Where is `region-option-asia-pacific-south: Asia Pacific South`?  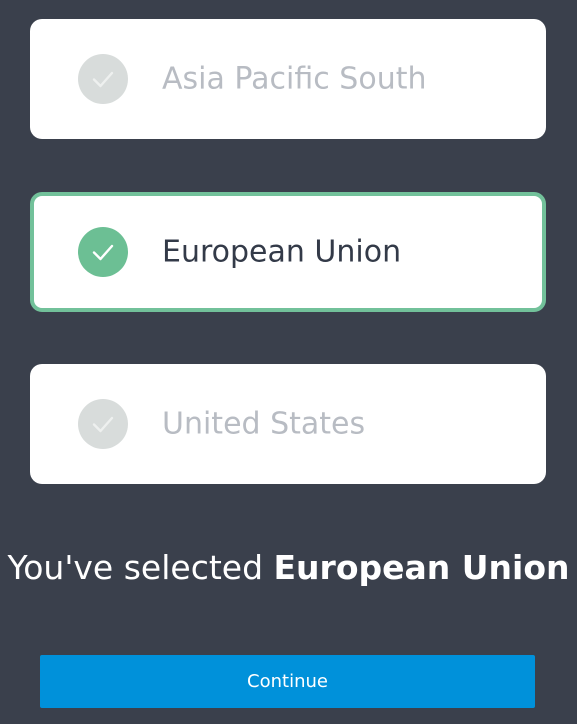
region-option-asia-pacific-south: Asia Pacific South is located at coordinates (288, 79).